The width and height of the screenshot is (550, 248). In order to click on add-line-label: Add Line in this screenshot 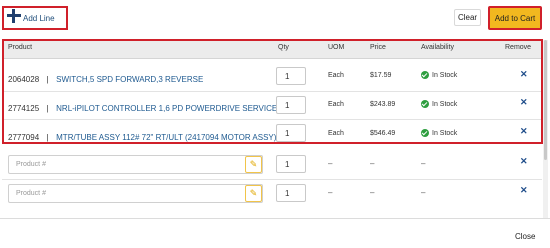, I will do `click(39, 18)`.